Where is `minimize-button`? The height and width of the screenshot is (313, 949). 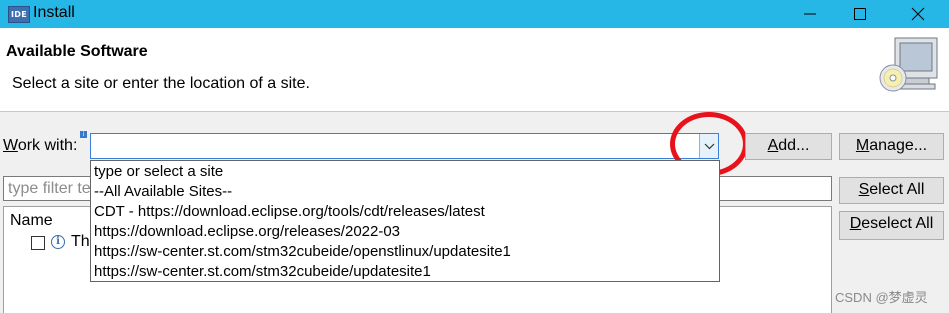 minimize-button is located at coordinates (810, 14).